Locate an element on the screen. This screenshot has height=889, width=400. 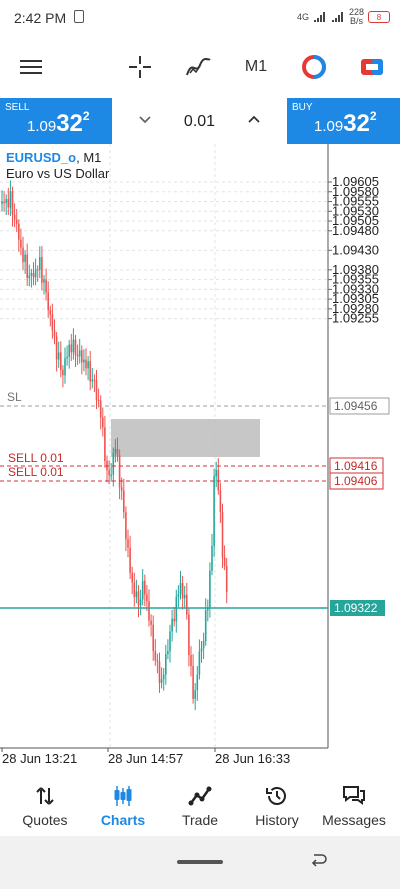
back-icon is located at coordinates (319, 861).